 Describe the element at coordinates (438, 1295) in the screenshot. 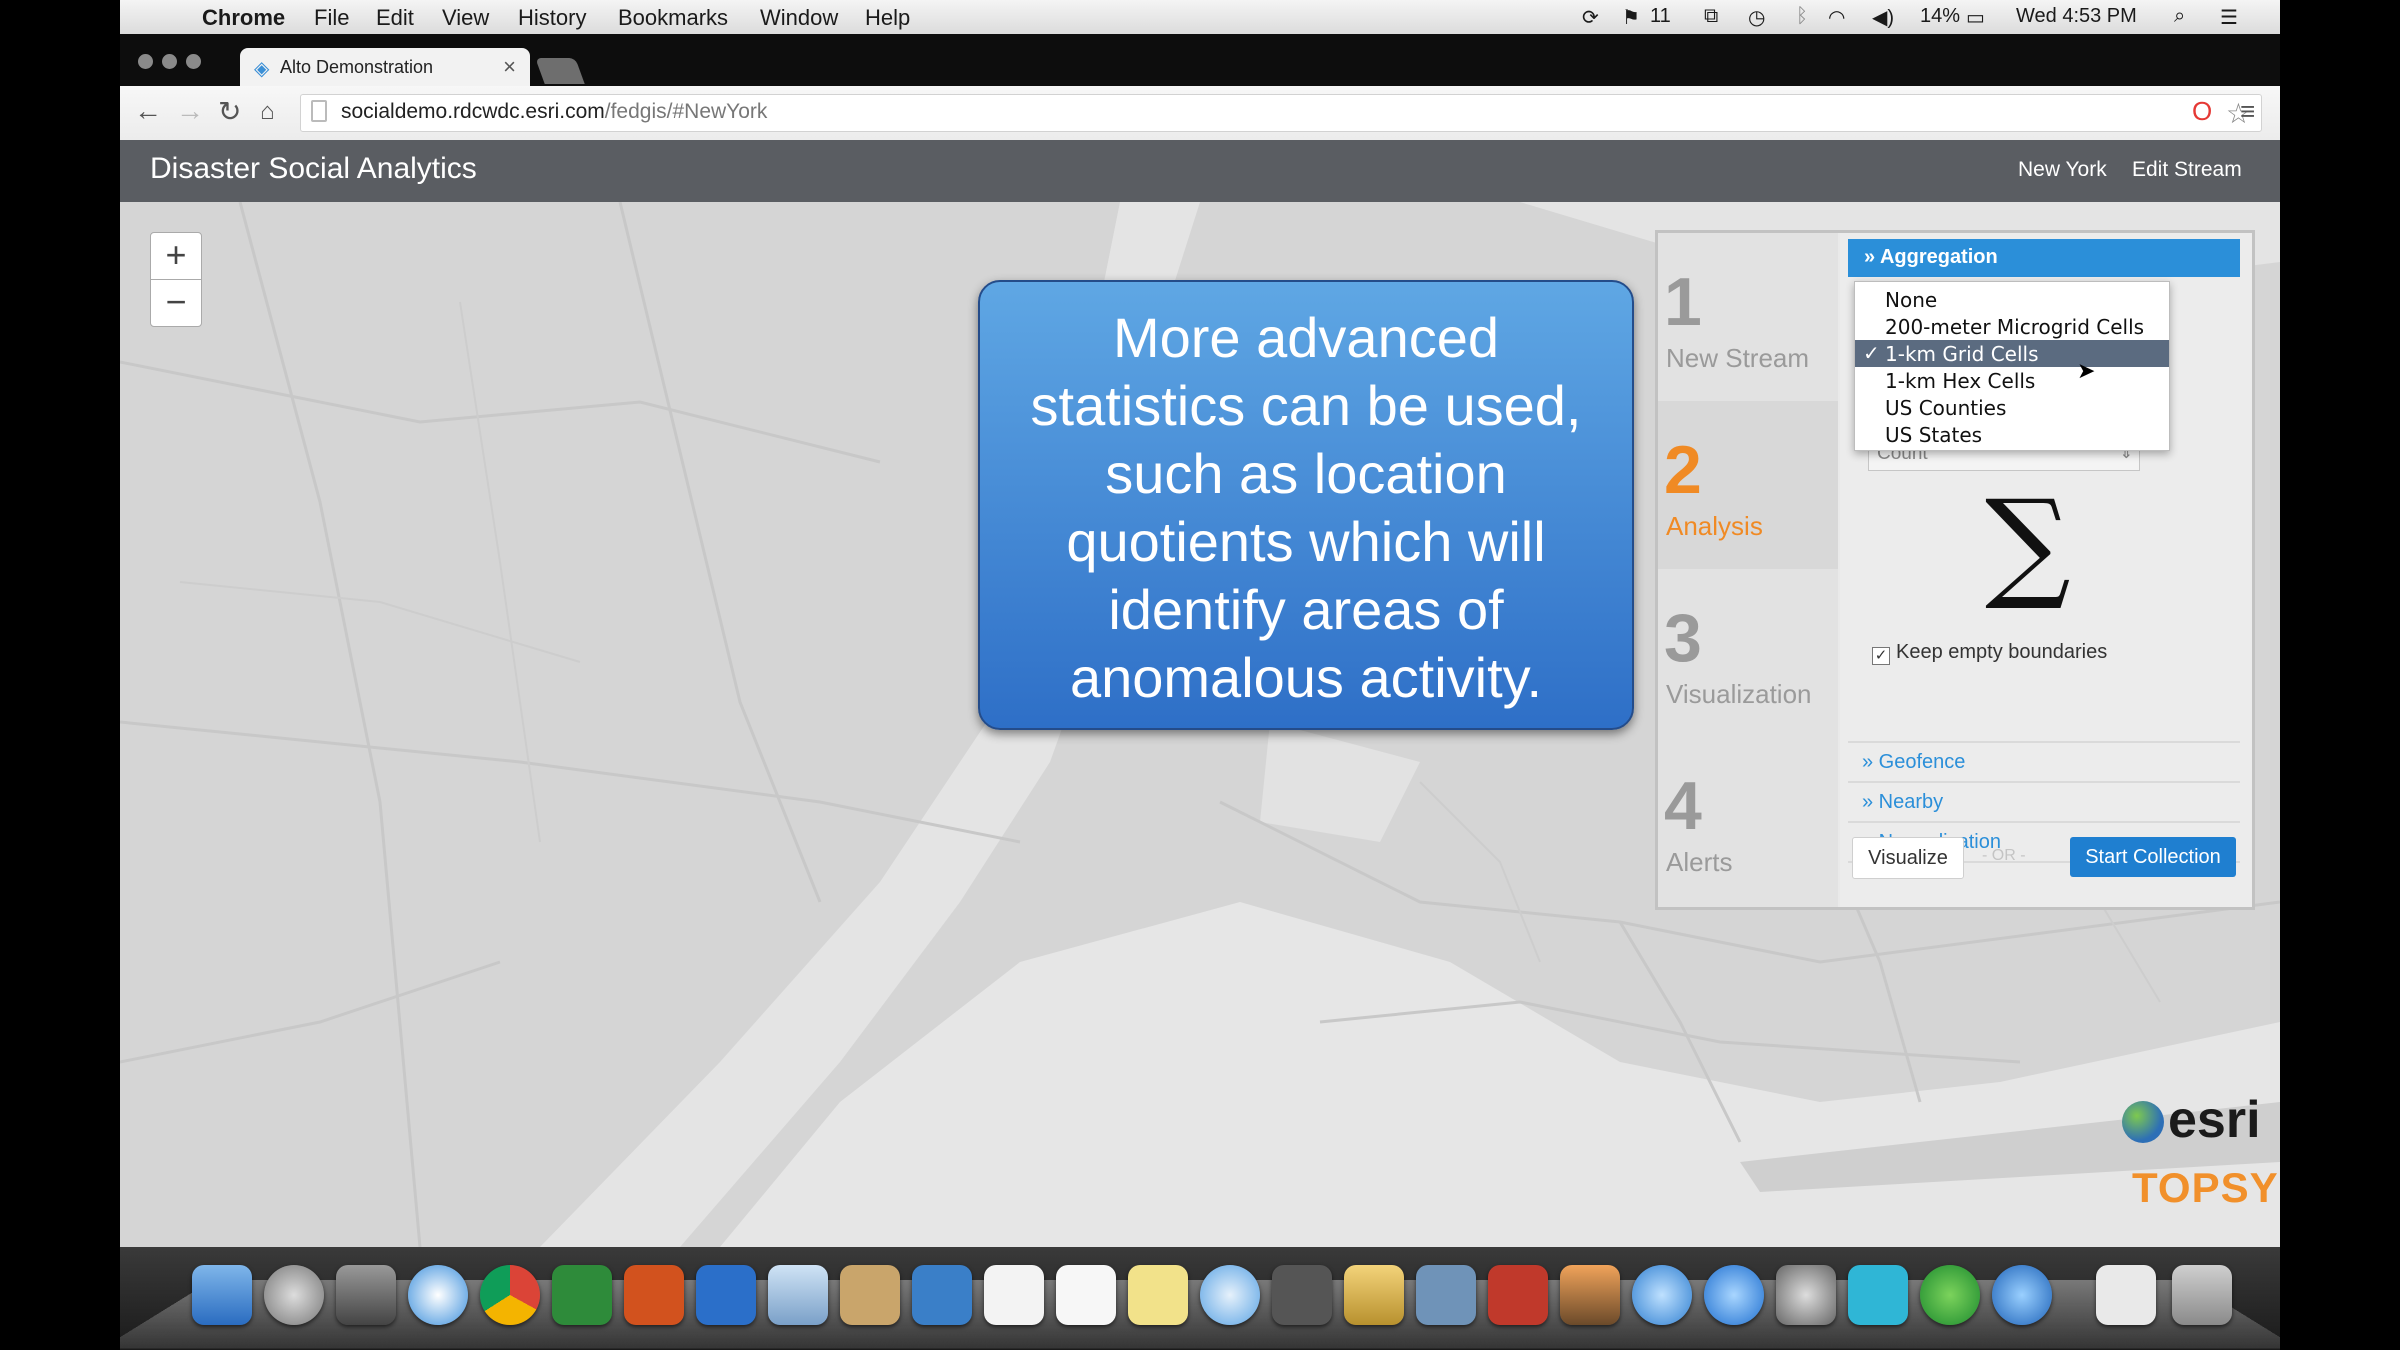

I see `safari-icon` at that location.